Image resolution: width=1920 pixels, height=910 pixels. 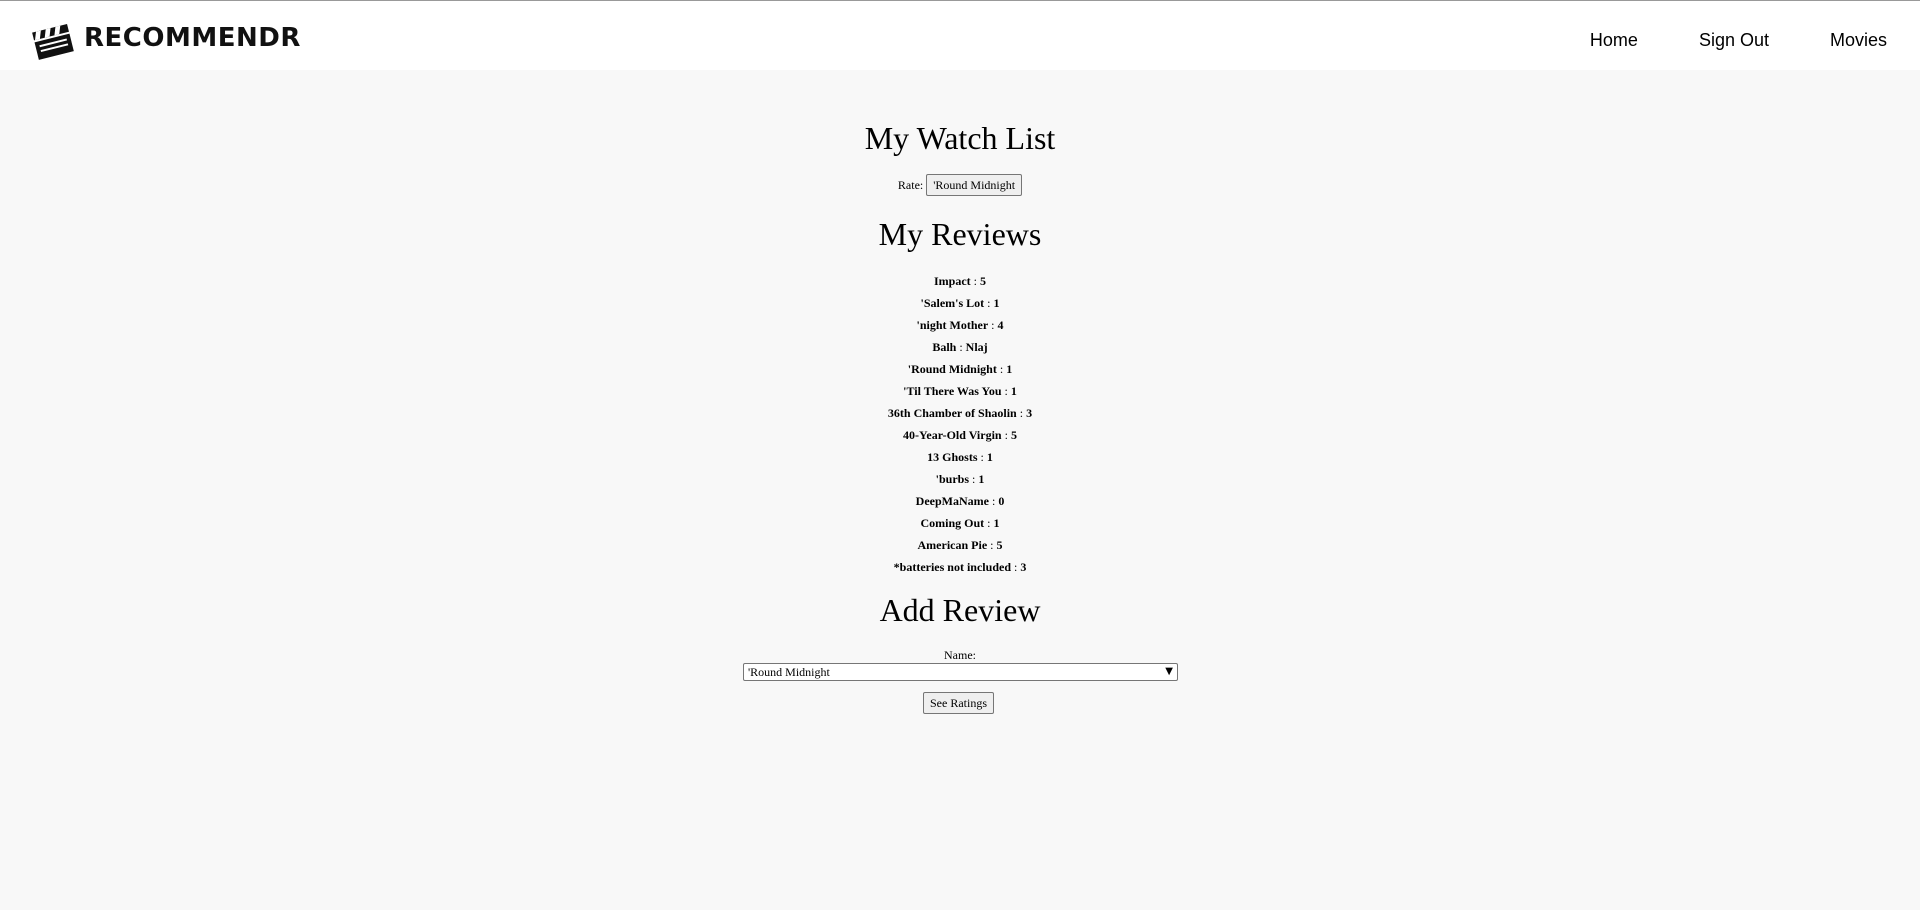 I want to click on movie-select-value: 'Round Midnight, so click(x=789, y=672).